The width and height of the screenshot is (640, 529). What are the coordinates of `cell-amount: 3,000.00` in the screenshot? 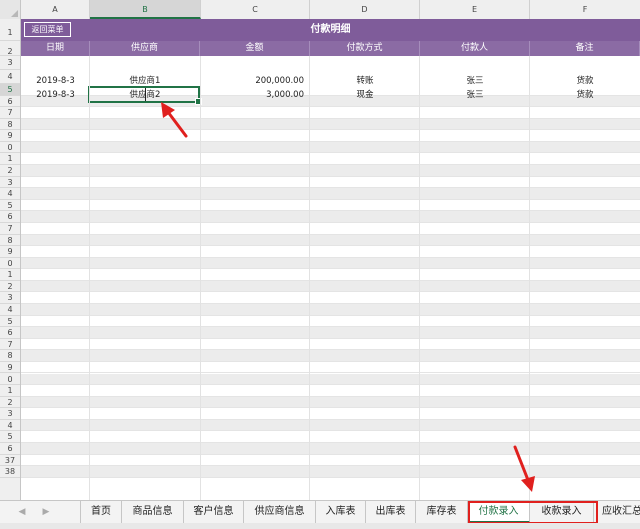 It's located at (255, 95).